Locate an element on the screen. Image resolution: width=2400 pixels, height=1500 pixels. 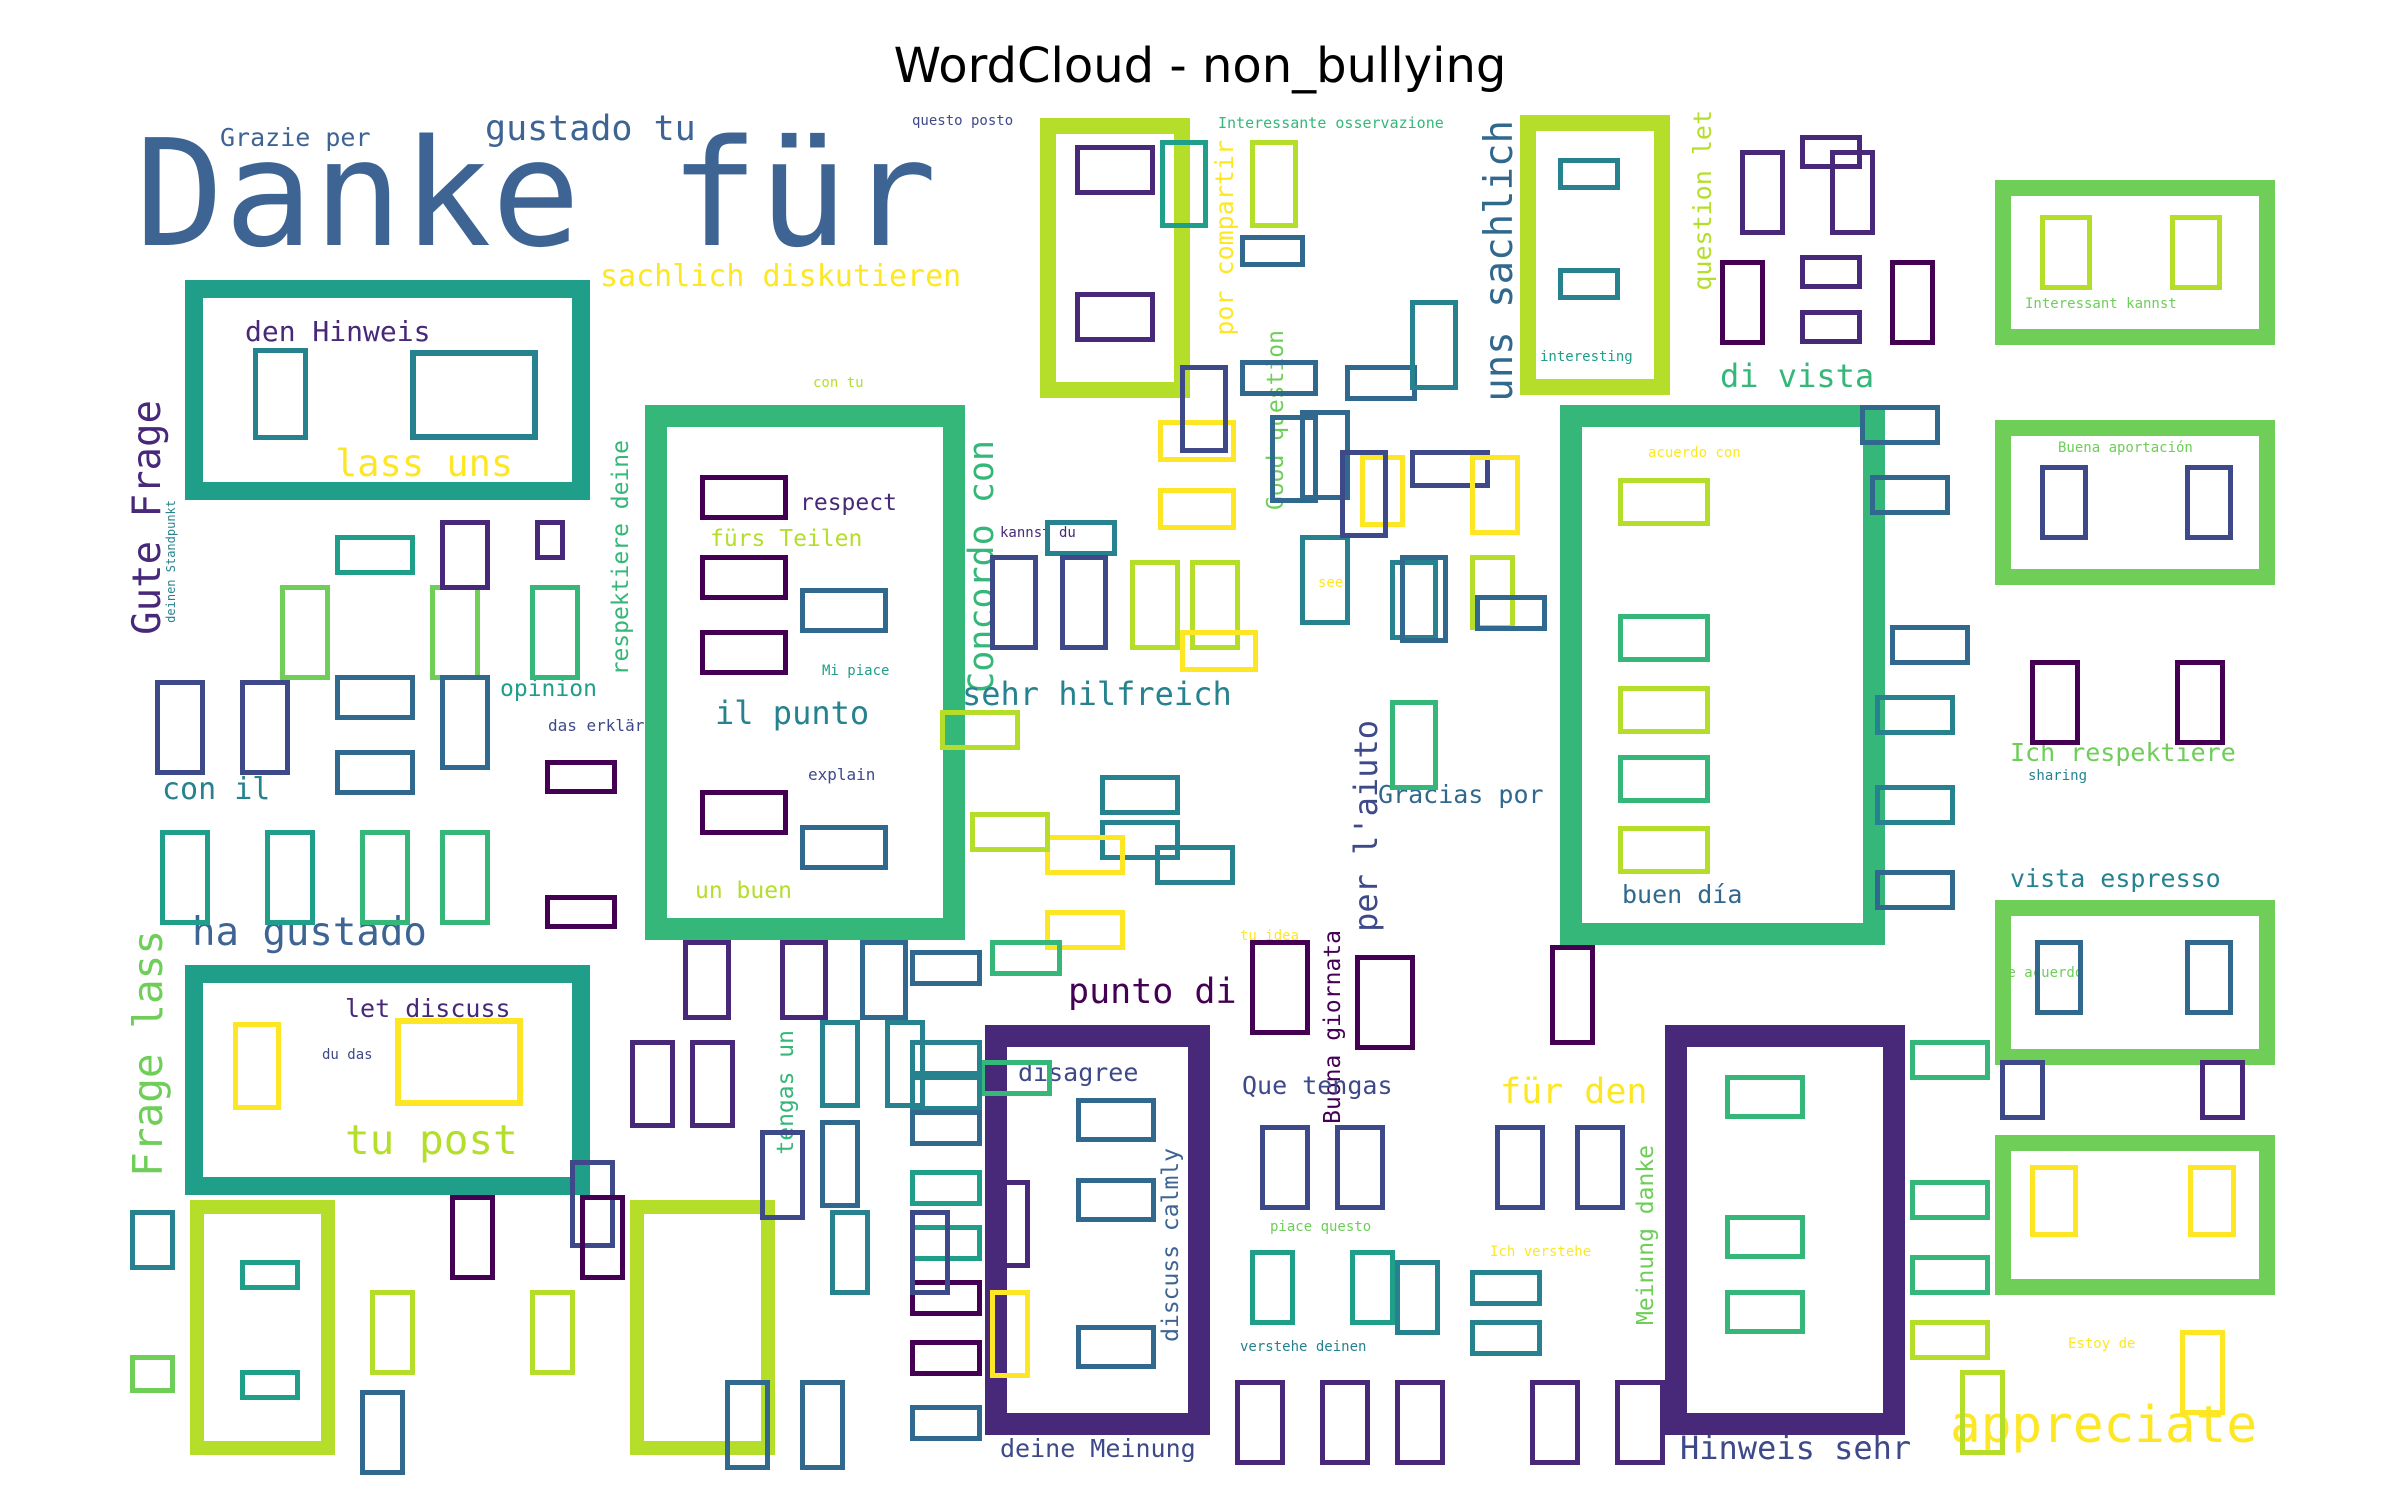
word-gustado-tu: gustado tu is located at coordinates (590, 129).